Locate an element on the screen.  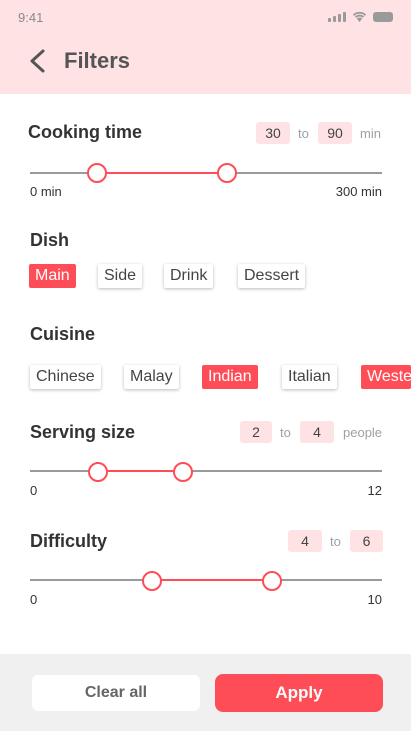
serving-size-from-field: 2 is located at coordinates (256, 432).